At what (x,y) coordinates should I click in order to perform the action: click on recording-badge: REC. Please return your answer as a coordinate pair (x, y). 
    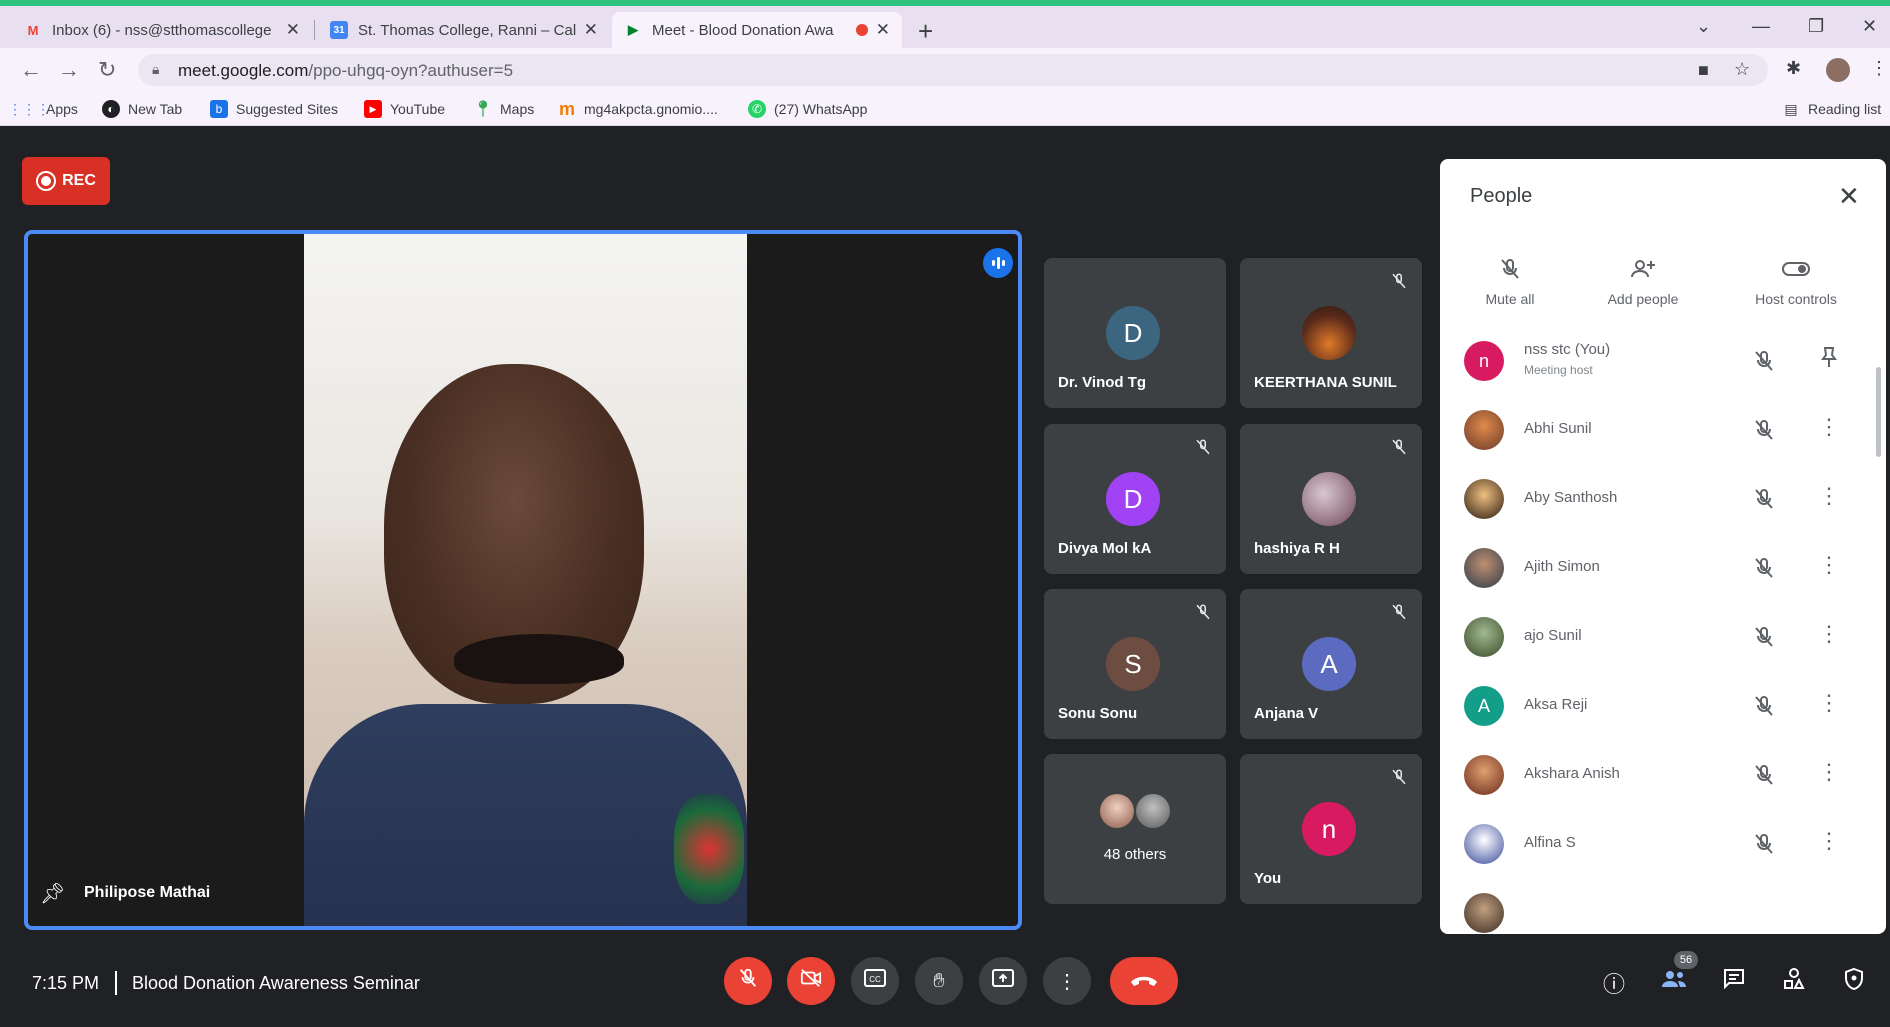
    Looking at the image, I should click on (66, 181).